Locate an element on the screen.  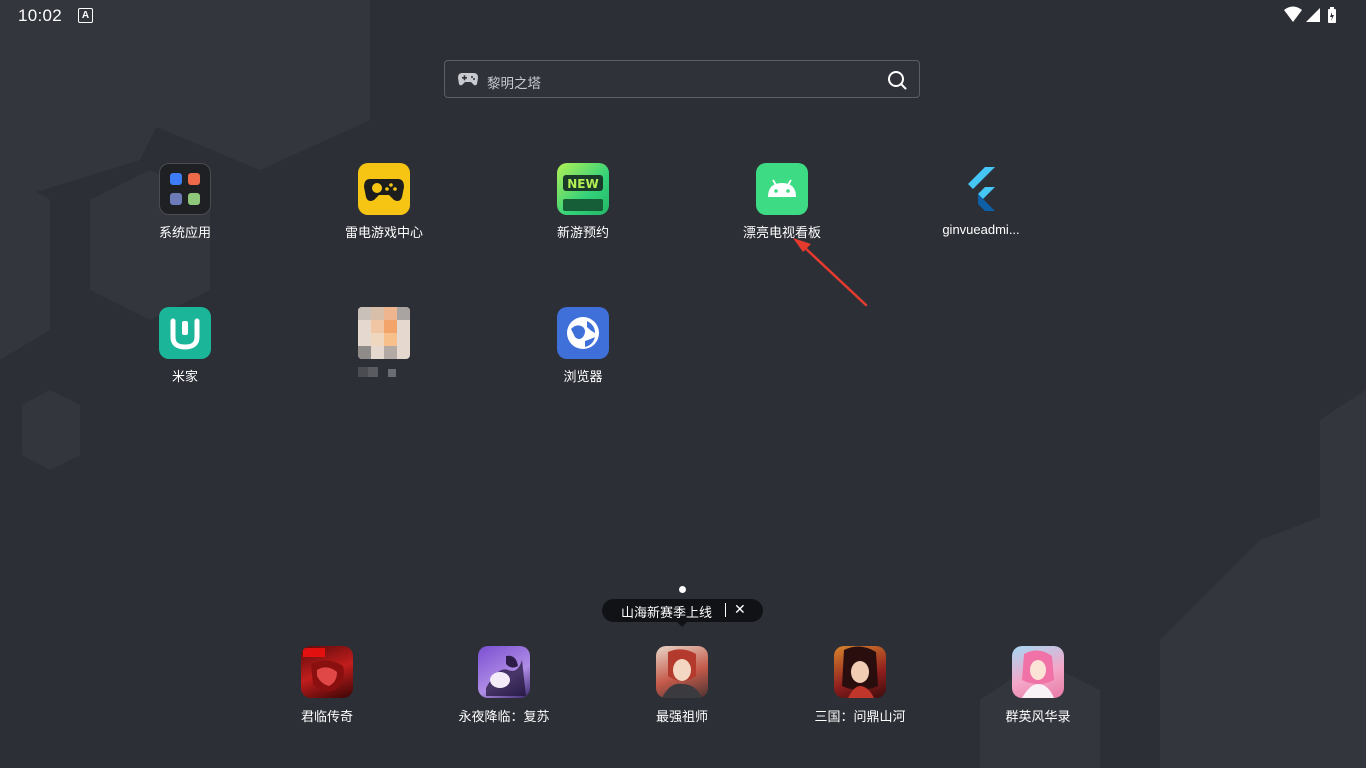
app-label: 三国：问鼎山河 is located at coordinates (860, 716).